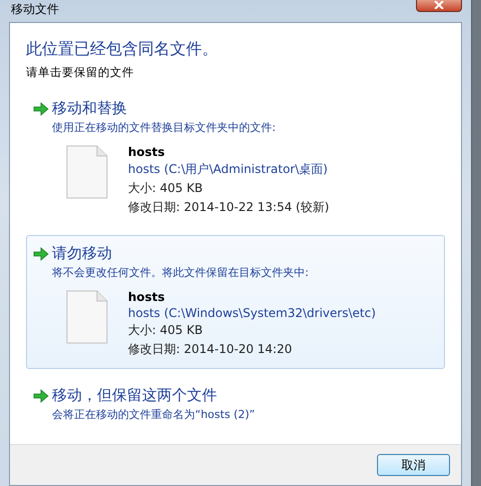 The height and width of the screenshot is (486, 481). What do you see at coordinates (164, 127) in the screenshot?
I see `option-description: 使用正在移动的文件替换目标文件夹中的文件:` at bounding box center [164, 127].